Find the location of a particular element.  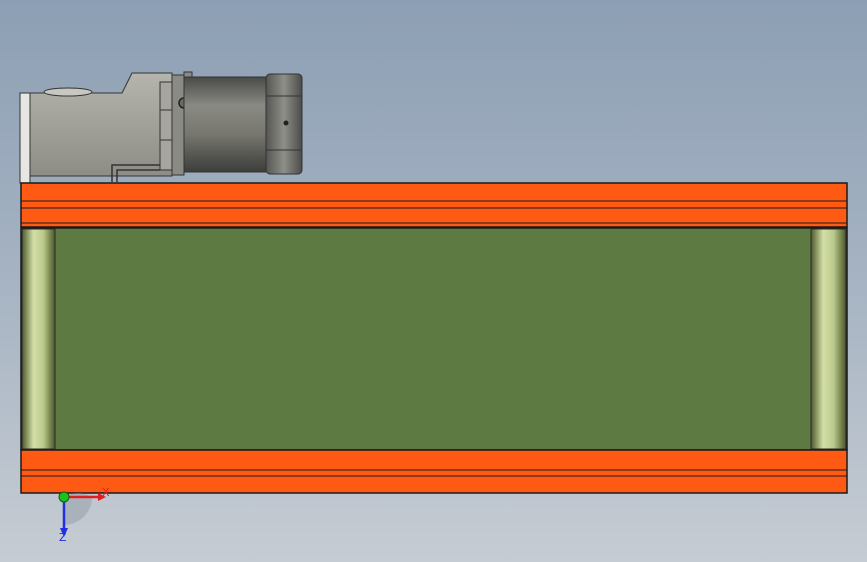

screw-icon is located at coordinates (286, 123).